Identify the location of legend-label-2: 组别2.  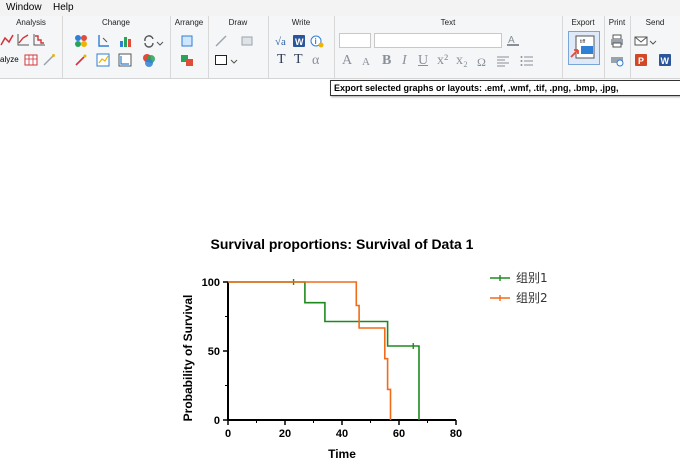
(532, 298).